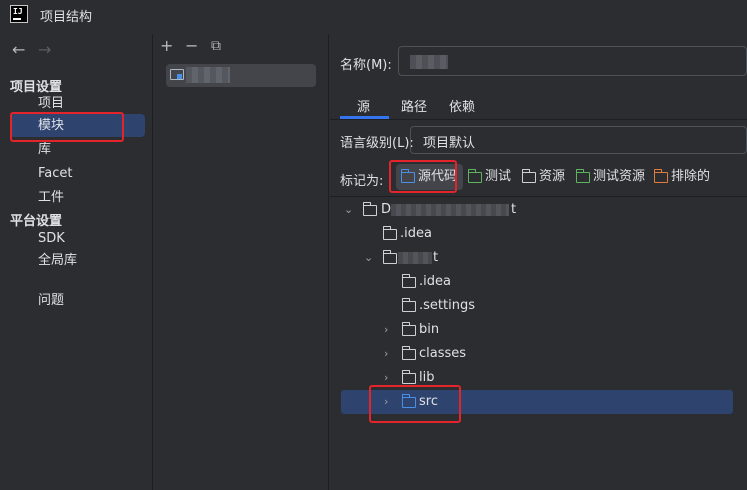  Describe the element at coordinates (498, 176) in the screenshot. I see `mark-as-tests-label: 测试` at that location.